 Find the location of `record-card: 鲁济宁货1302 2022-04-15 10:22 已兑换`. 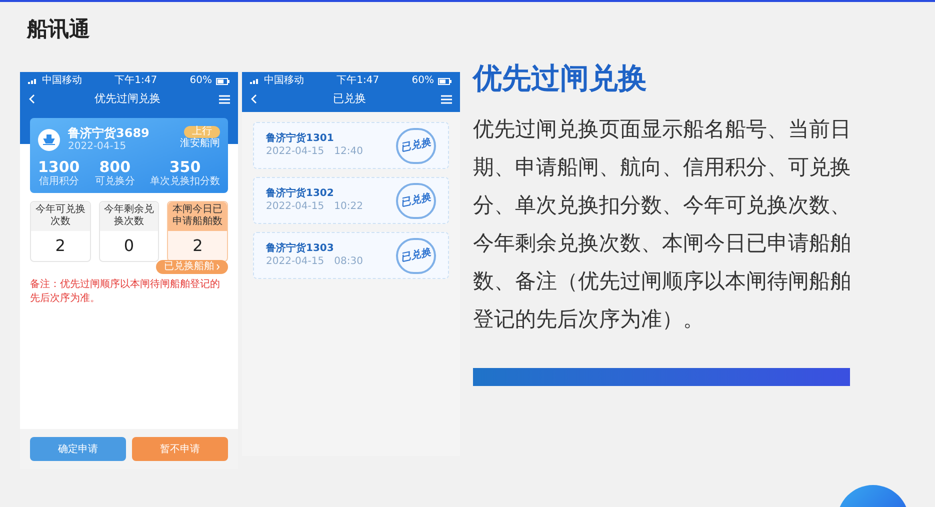

record-card: 鲁济宁货1302 2022-04-15 10:22 已兑换 is located at coordinates (351, 200).